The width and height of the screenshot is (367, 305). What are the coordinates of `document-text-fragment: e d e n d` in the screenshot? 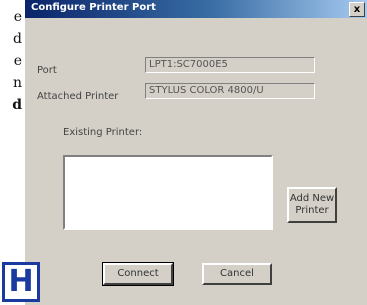 It's located at (11, 58).